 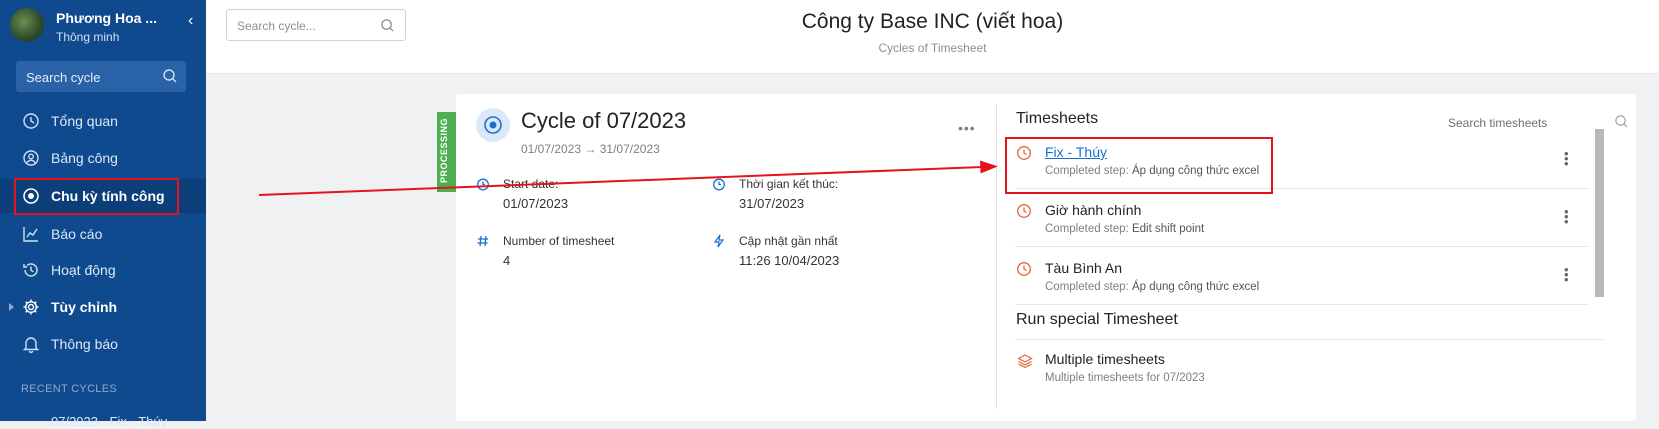 What do you see at coordinates (932, 48) in the screenshot?
I see `page-subtitle: Cycles of Timesheet` at bounding box center [932, 48].